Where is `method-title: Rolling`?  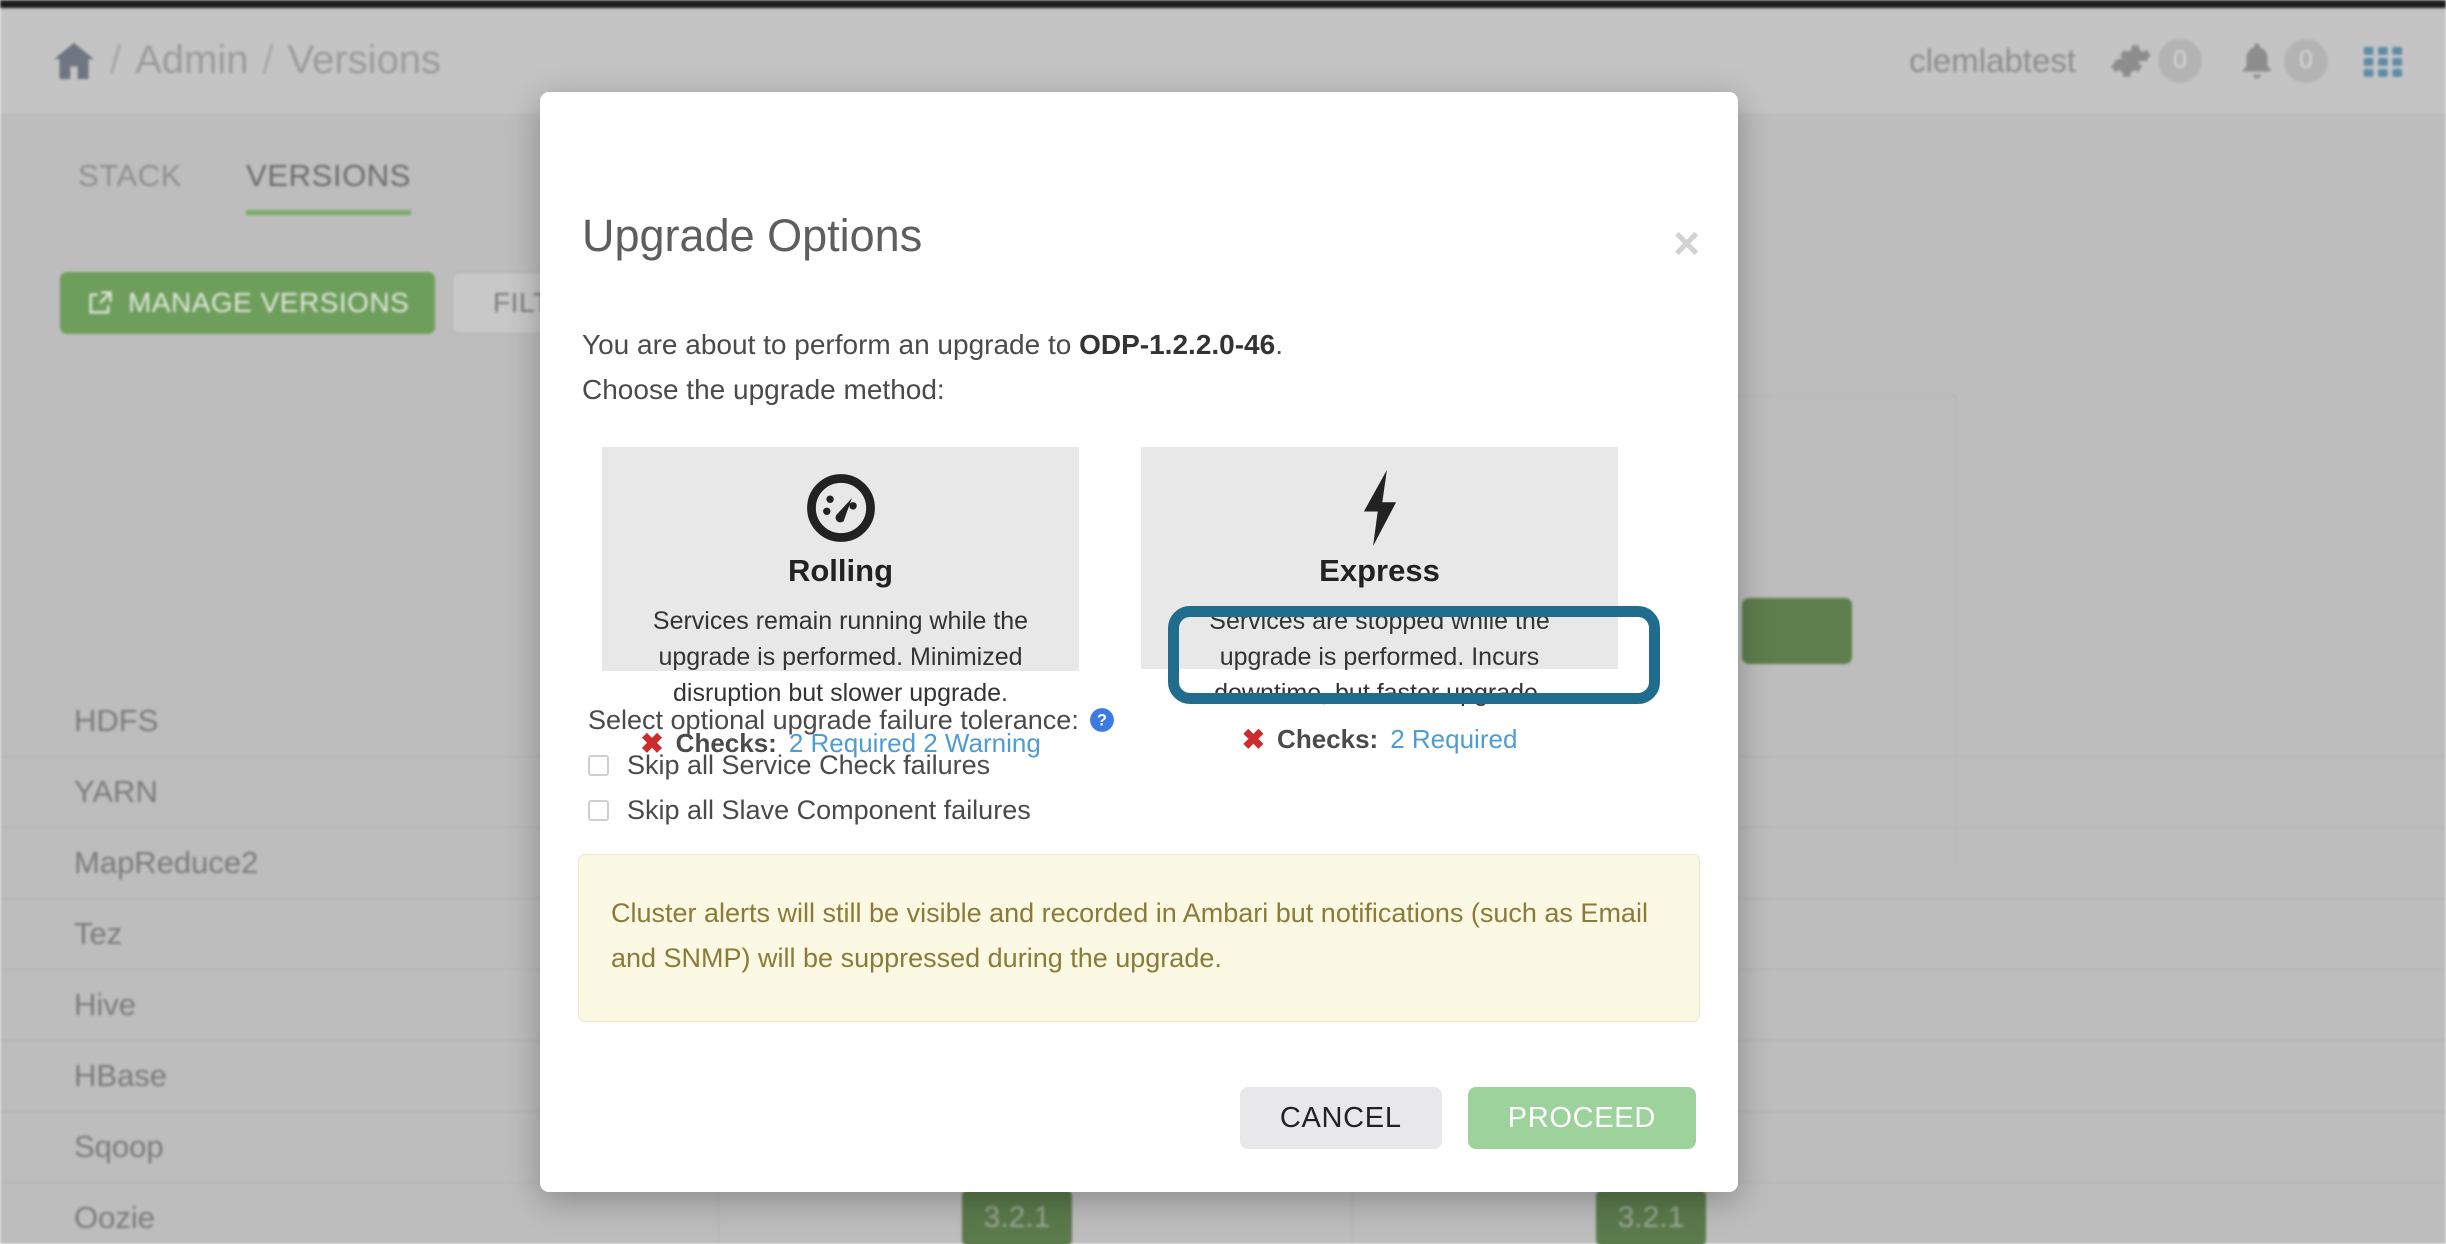
method-title: Rolling is located at coordinates (840, 570).